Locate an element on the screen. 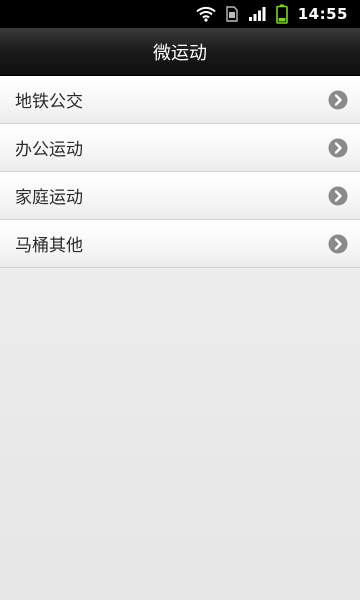 The width and height of the screenshot is (360, 600). battery-icon is located at coordinates (281, 14).